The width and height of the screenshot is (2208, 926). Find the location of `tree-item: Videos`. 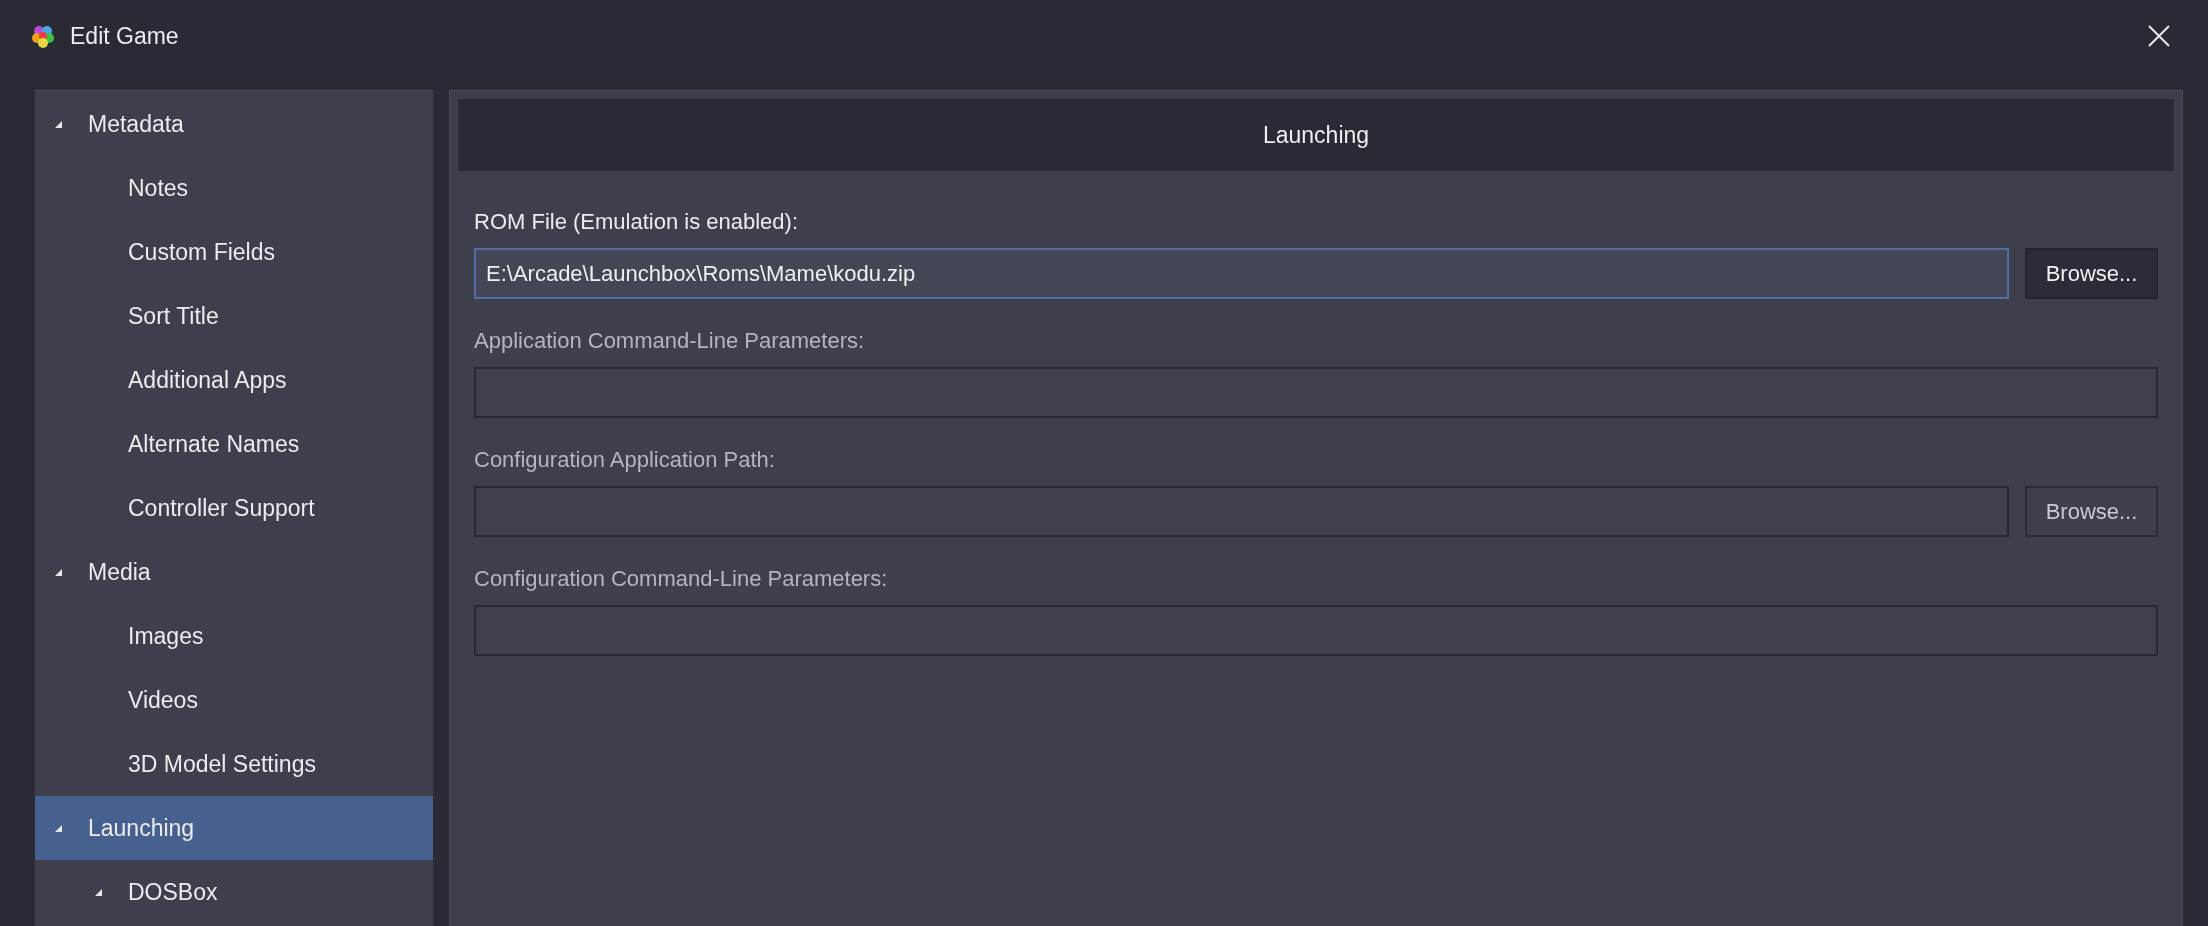

tree-item: Videos is located at coordinates (234, 700).